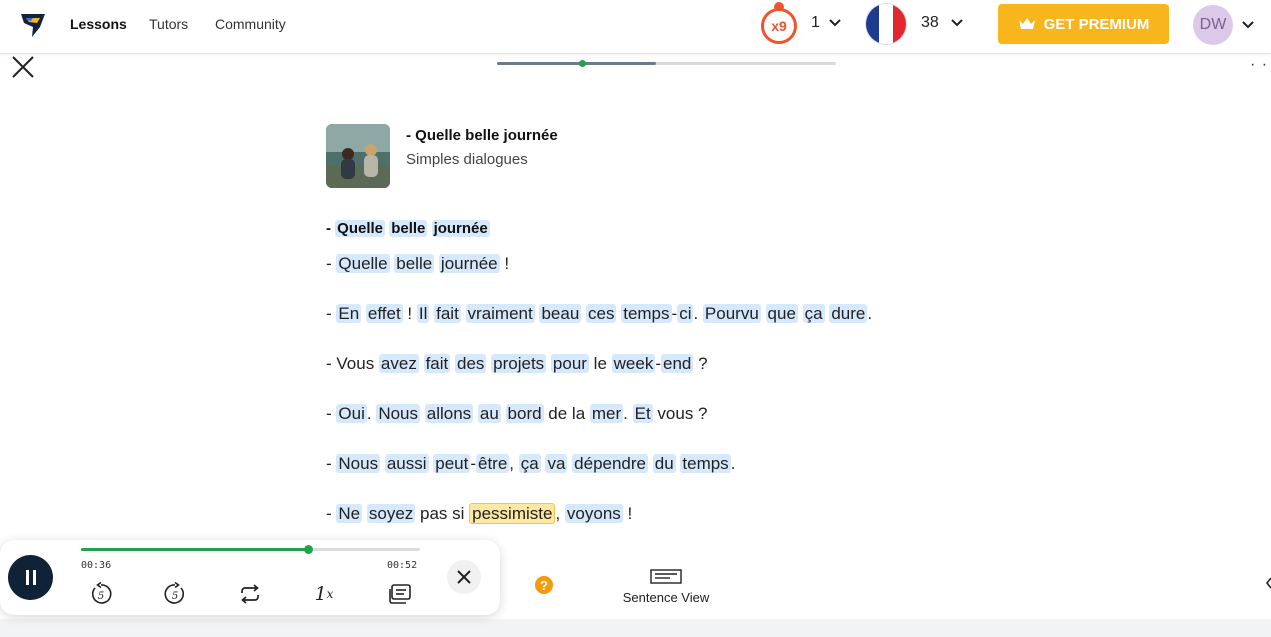  Describe the element at coordinates (351, 413) in the screenshot. I see `dialogue-word: Oui` at that location.